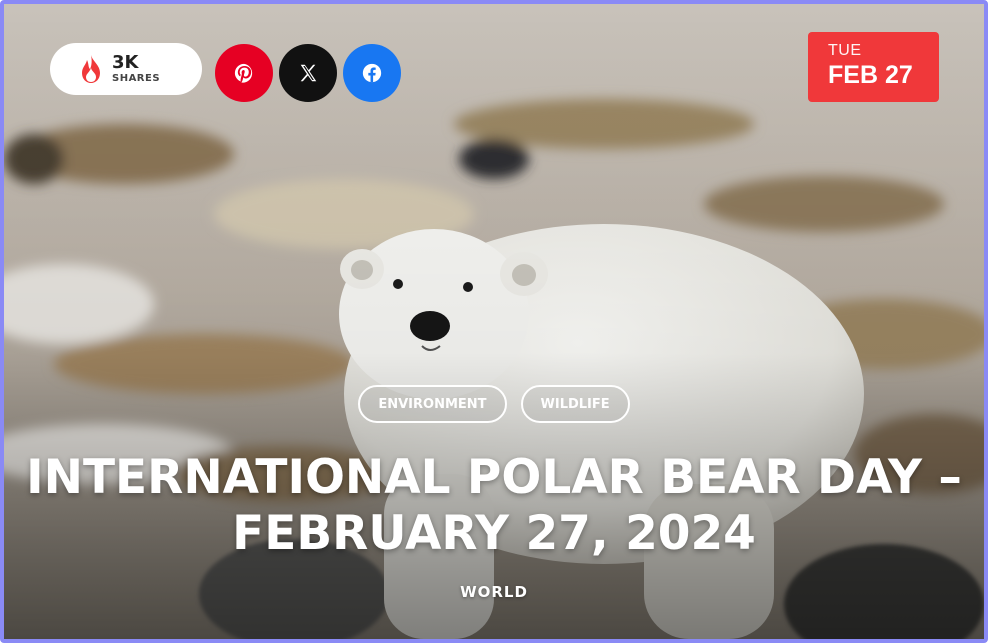 This screenshot has height=643, width=988. I want to click on x-icon, so click(308, 73).